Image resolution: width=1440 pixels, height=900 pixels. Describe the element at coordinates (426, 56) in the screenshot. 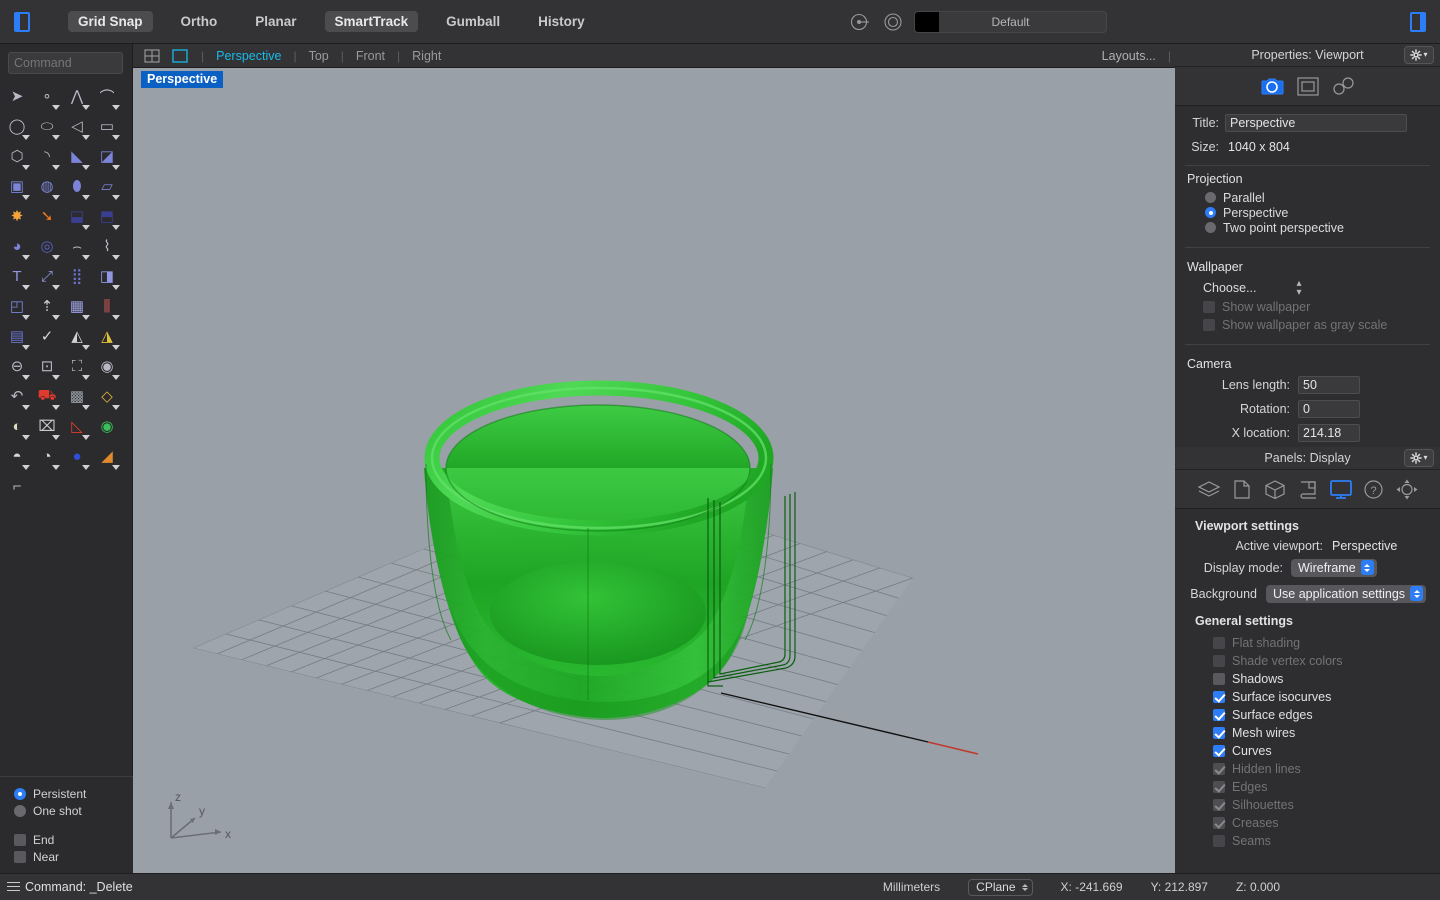

I see `viewport-tab-right: Right` at that location.